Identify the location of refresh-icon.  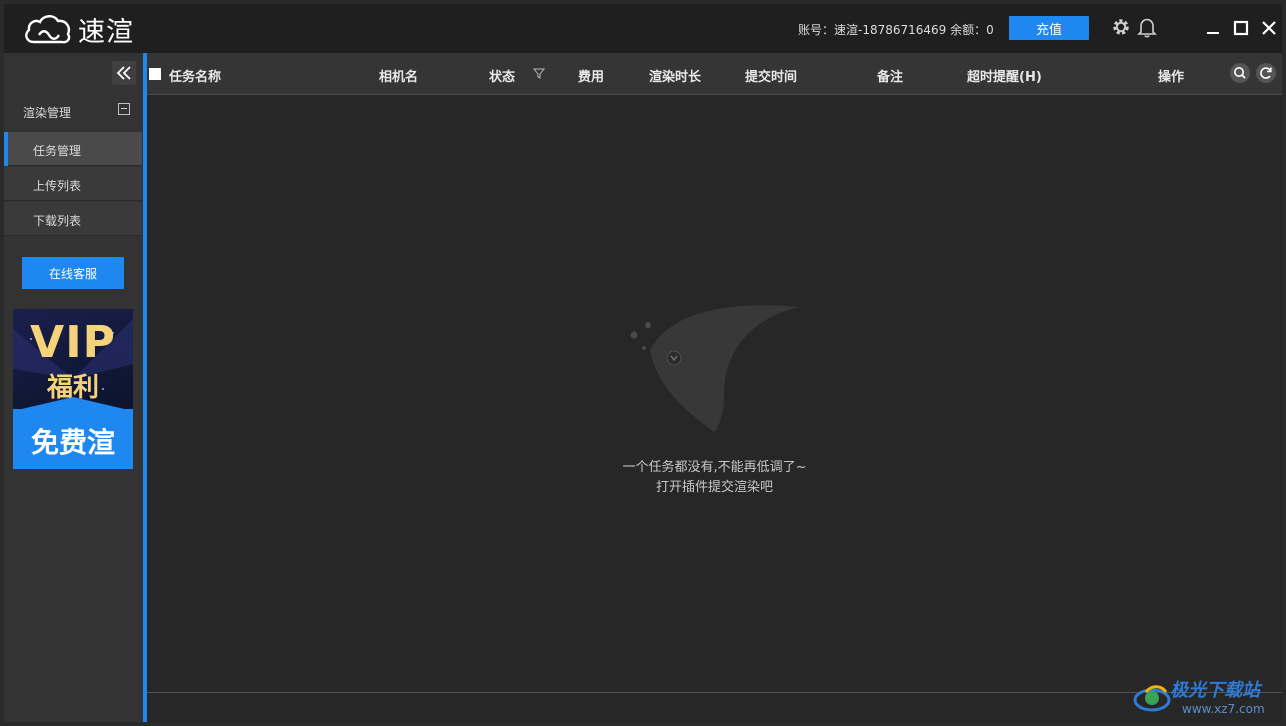
(1266, 73).